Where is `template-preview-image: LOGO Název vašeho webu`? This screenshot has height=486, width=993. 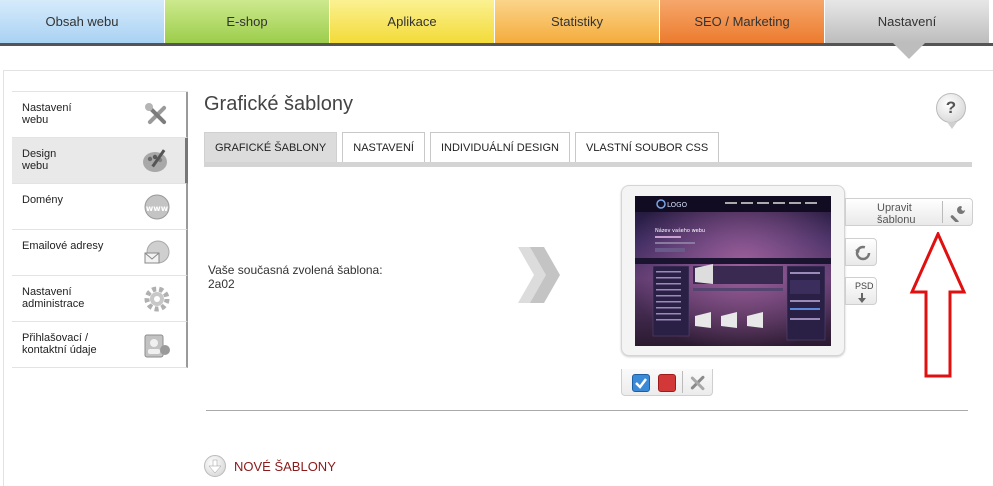 template-preview-image: LOGO Název vašeho webu is located at coordinates (733, 271).